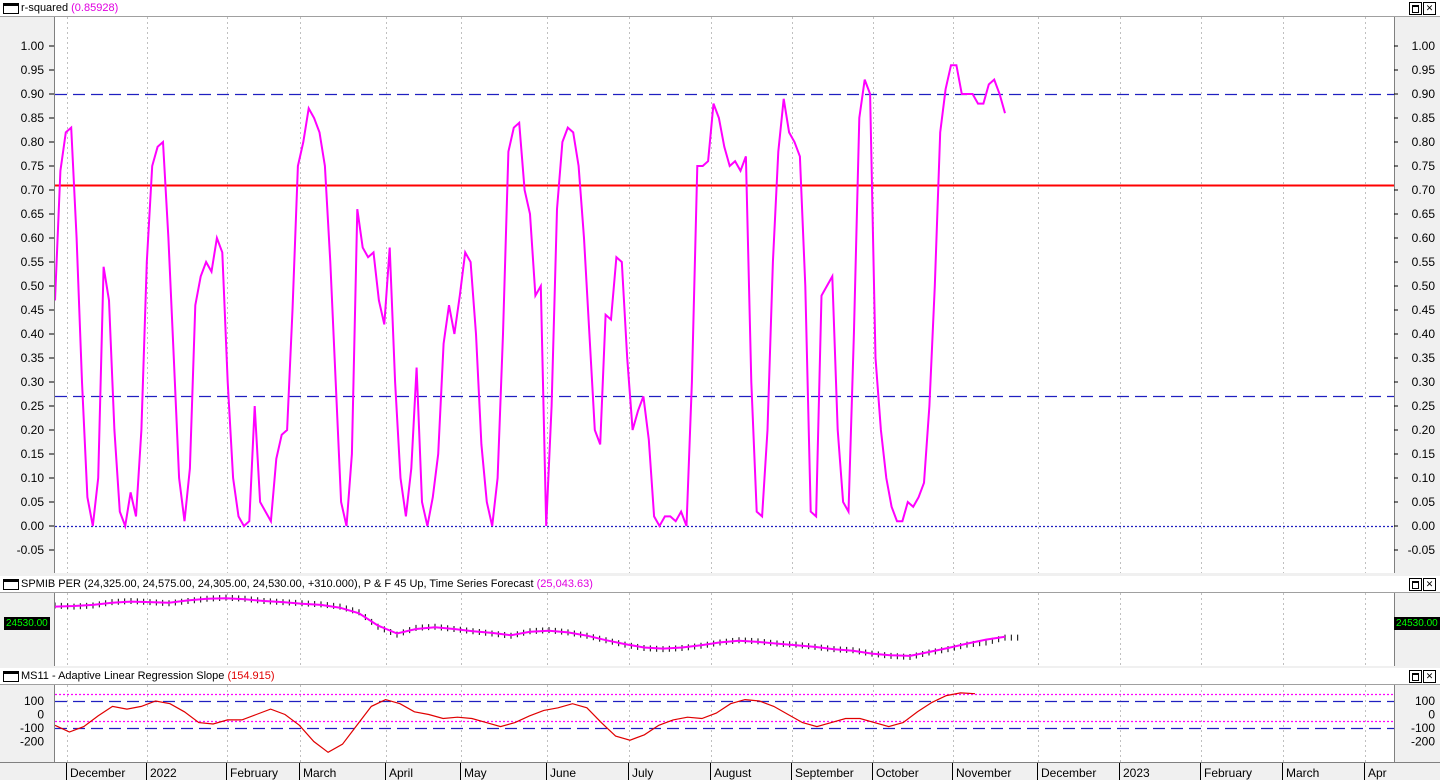 The image size is (1440, 780). What do you see at coordinates (95, 8) in the screenshot?
I see `rsquared-current-value: (0.85928)` at bounding box center [95, 8].